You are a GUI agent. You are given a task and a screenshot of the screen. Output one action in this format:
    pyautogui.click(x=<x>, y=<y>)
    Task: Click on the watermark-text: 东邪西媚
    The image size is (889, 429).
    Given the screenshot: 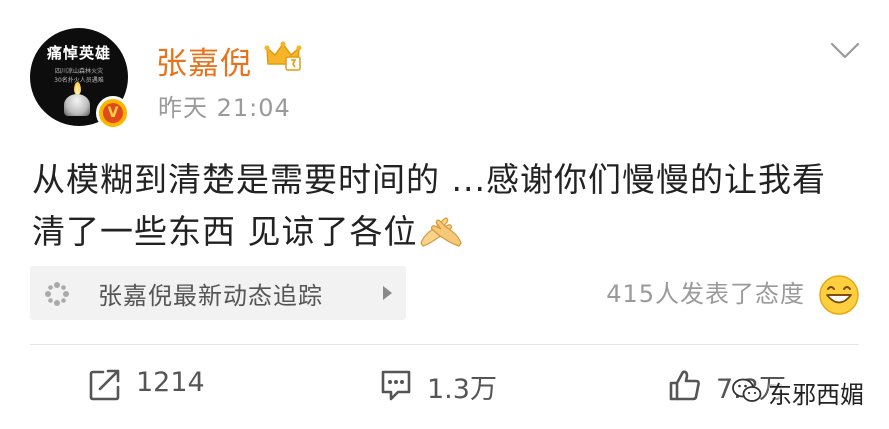 What is the action you would take?
    pyautogui.click(x=816, y=395)
    